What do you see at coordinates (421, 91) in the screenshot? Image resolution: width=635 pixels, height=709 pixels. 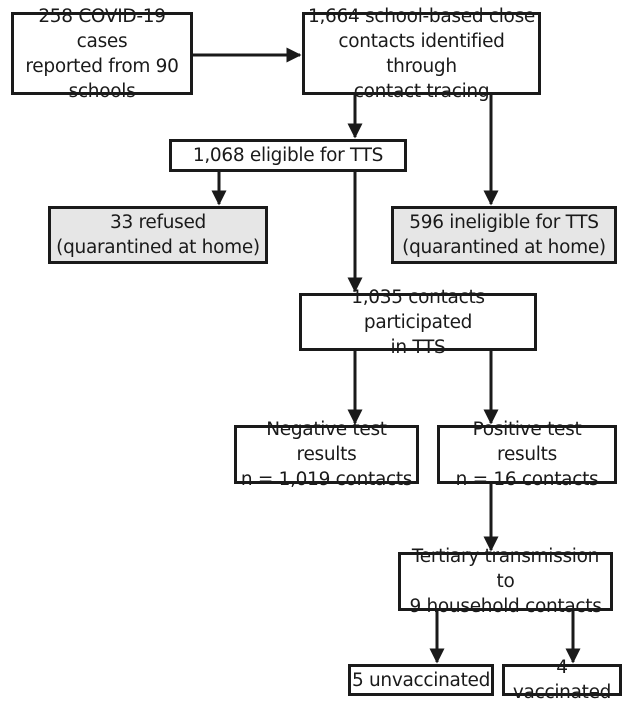 I see `node-close-contacts-line: contact tracing` at bounding box center [421, 91].